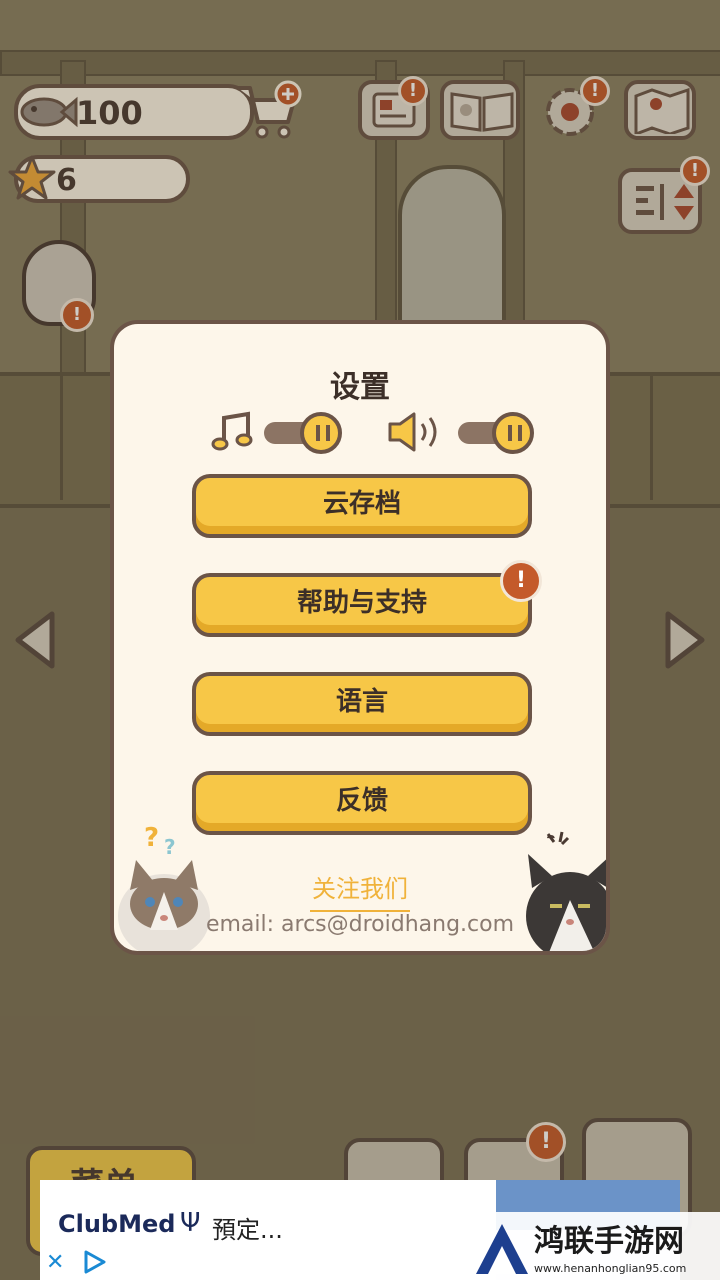 The image size is (720, 1280). Describe the element at coordinates (360, 924) in the screenshot. I see `contact-email: email: arcs@droidhang.com` at that location.